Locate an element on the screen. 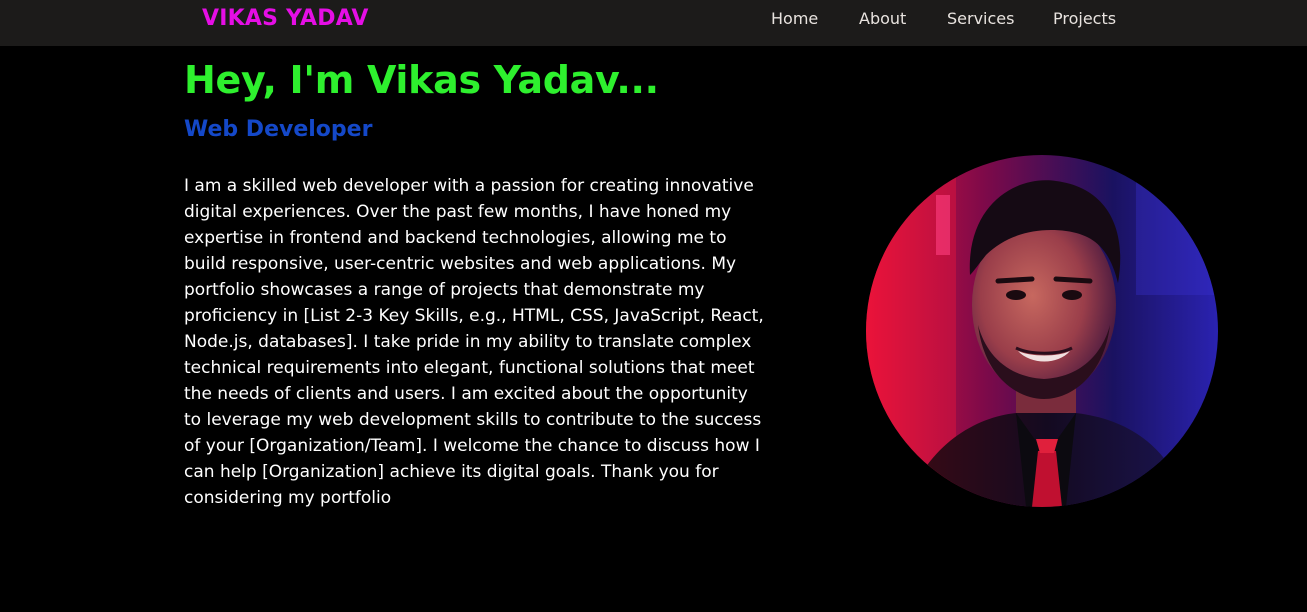 Image resolution: width=1307 pixels, height=612 pixels. hero-role: Web Developer is located at coordinates (278, 129).